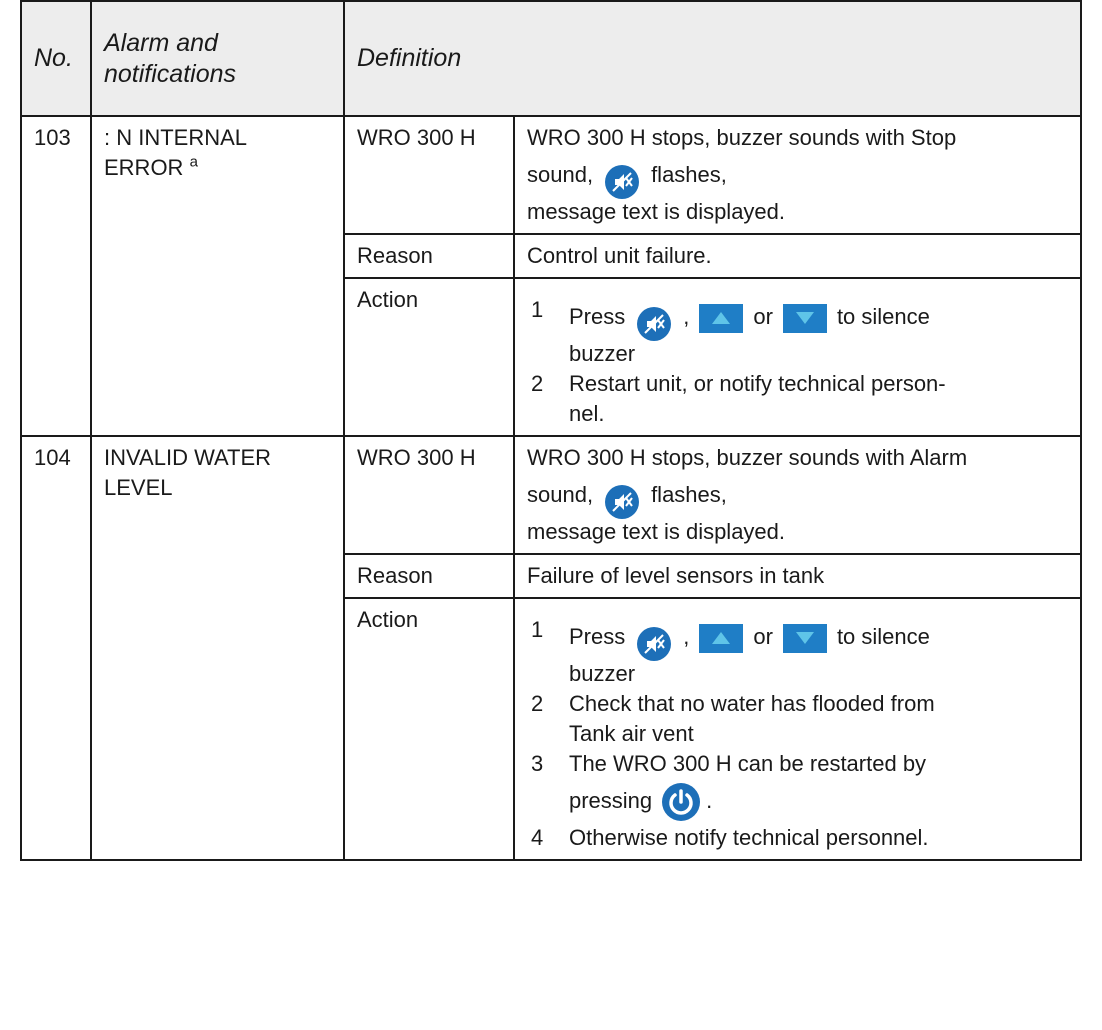 This screenshot has width=1102, height=1030. Describe the element at coordinates (681, 802) in the screenshot. I see `power-button-icon` at that location.